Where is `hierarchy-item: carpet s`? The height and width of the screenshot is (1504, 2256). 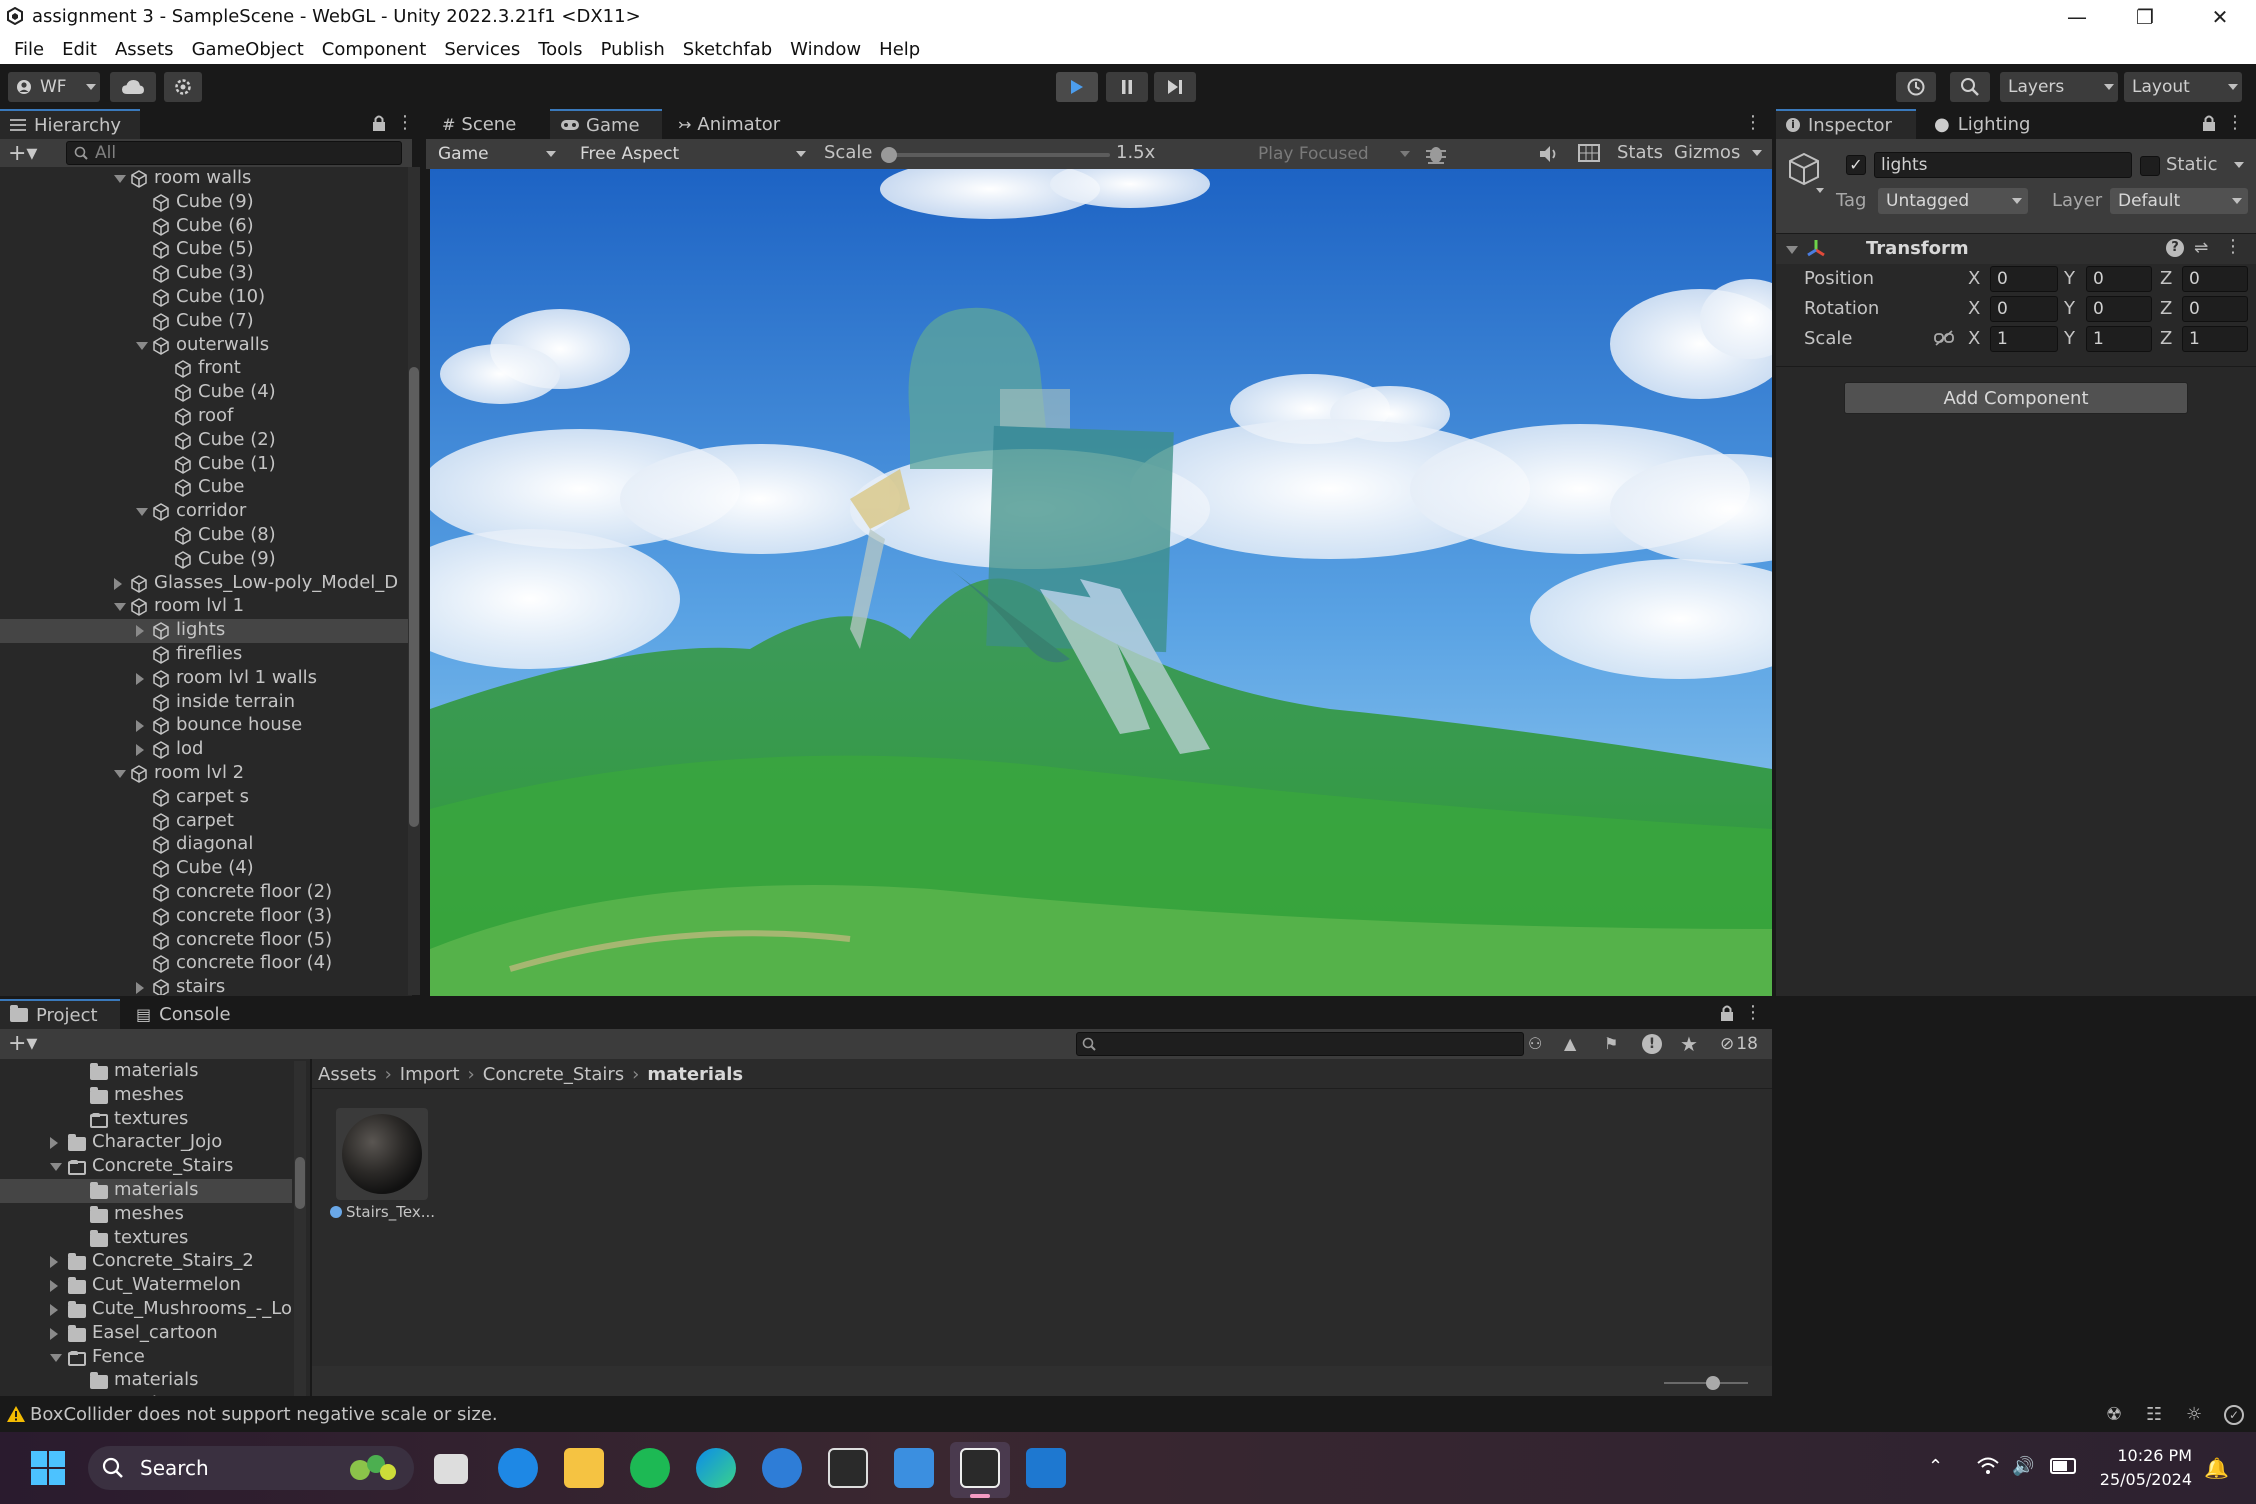 hierarchy-item: carpet s is located at coordinates (204, 798).